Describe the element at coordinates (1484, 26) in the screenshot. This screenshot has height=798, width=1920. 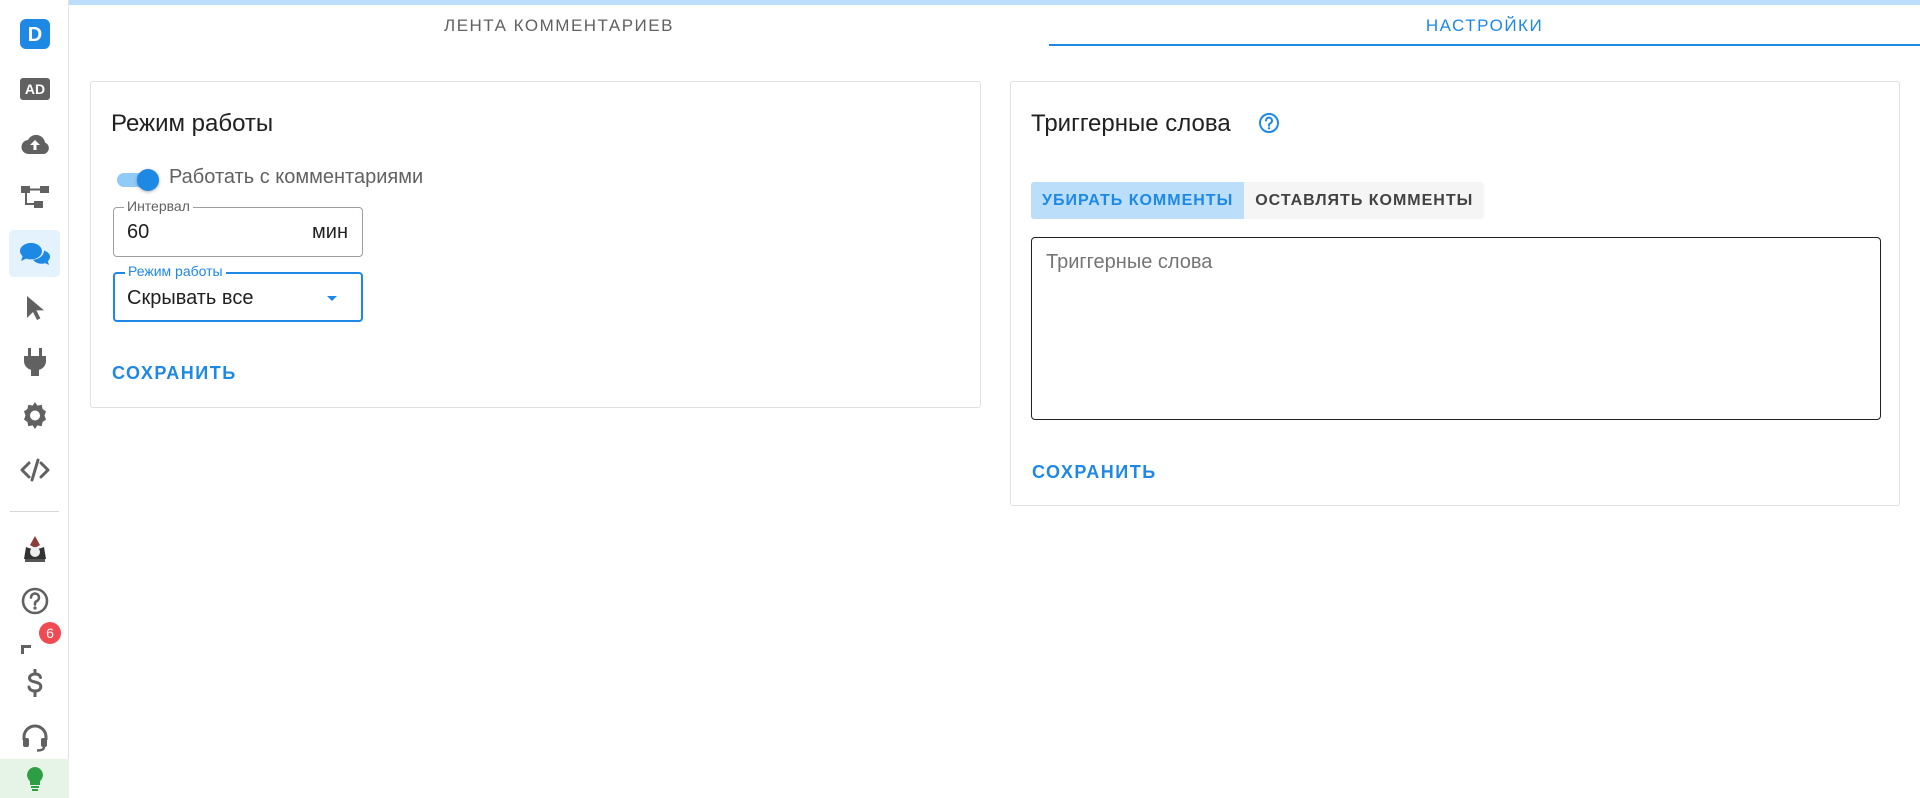
I see `tab-settings: Настройки` at that location.